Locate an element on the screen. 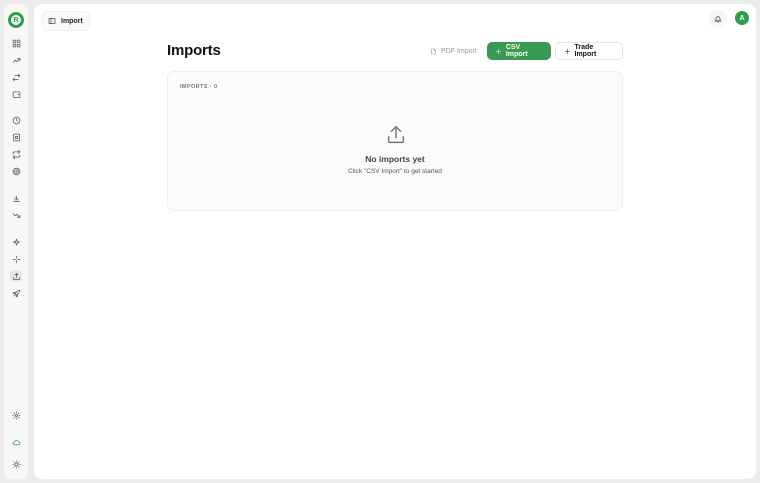 This screenshot has height=483, width=760. csv-import-button: CSV Import is located at coordinates (519, 51).